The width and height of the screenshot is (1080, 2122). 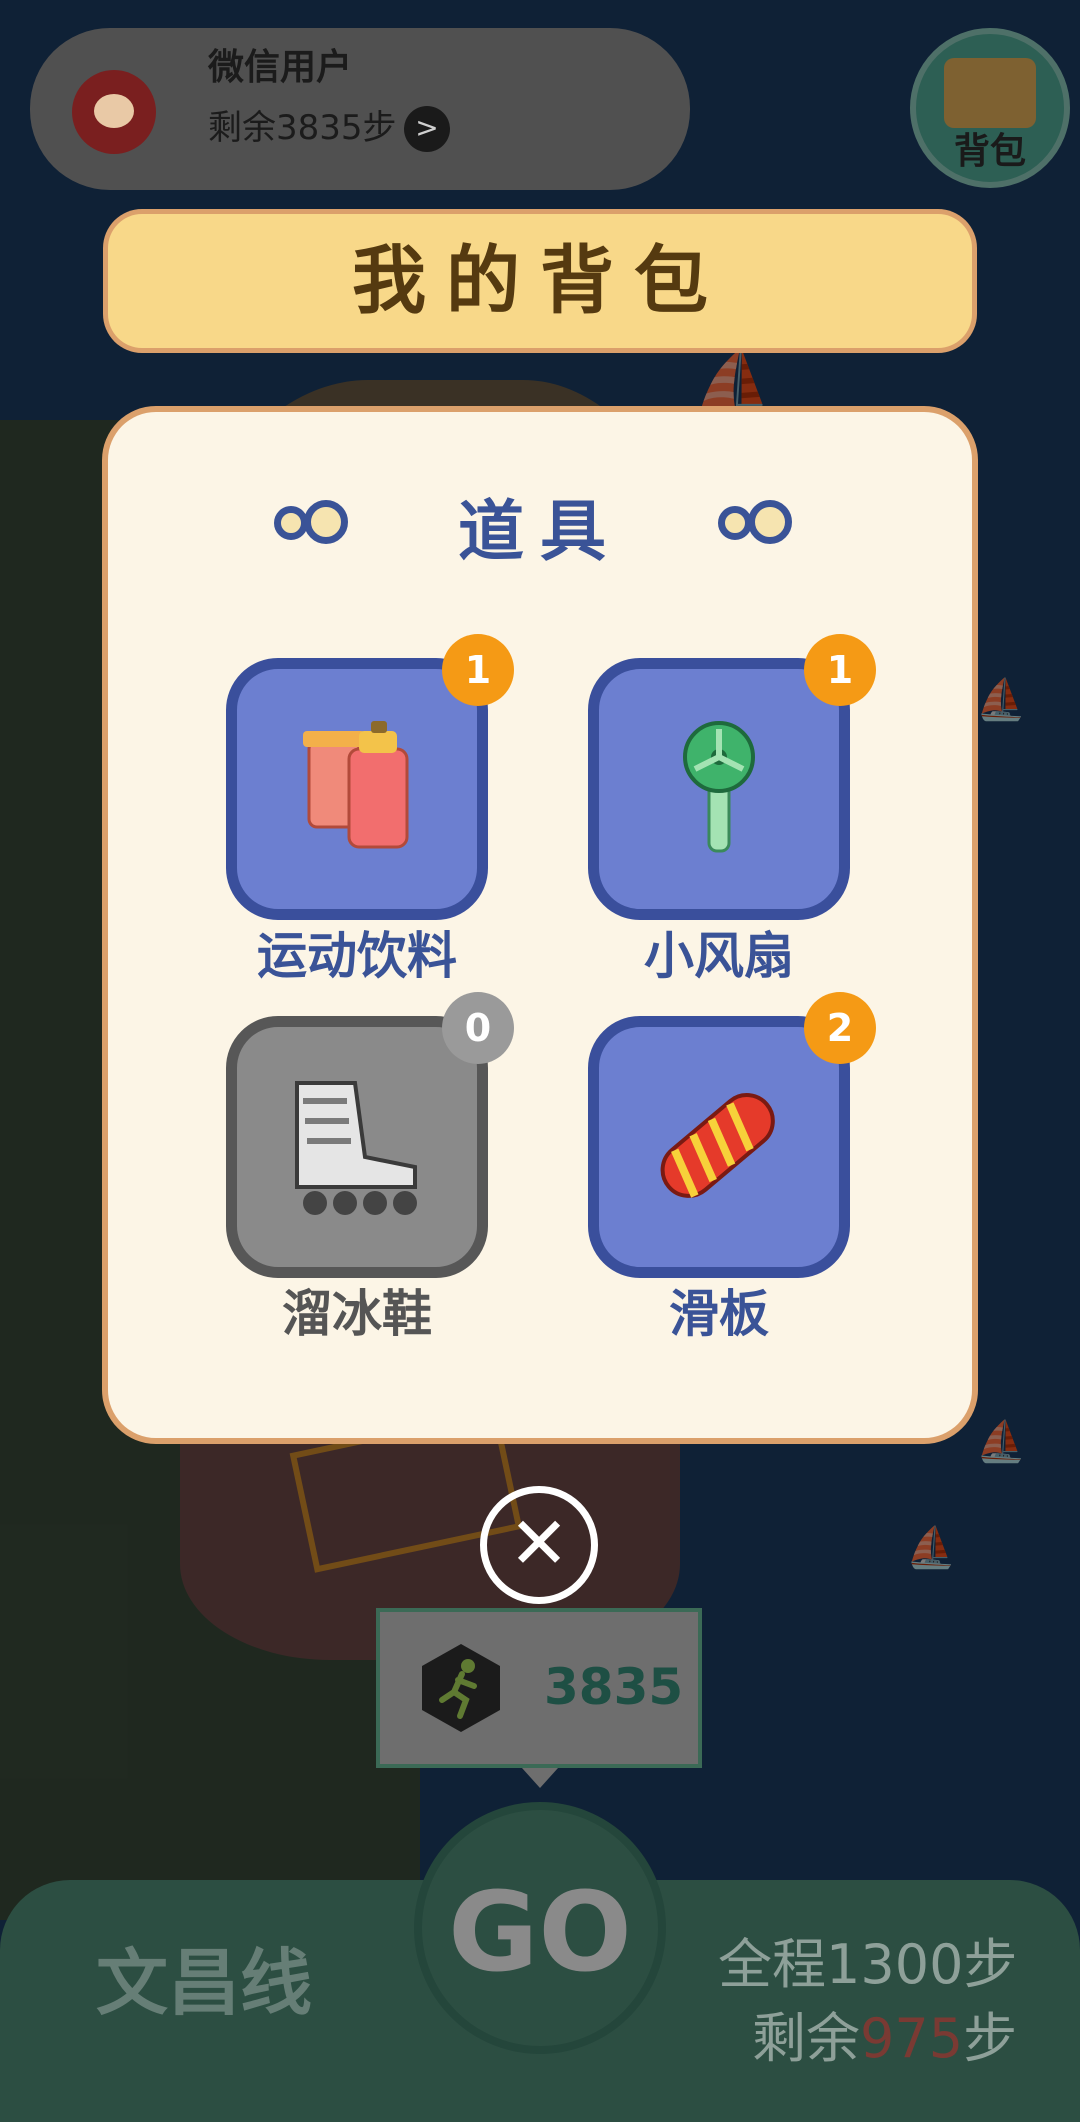 I want to click on remain-prefix: 剩余, so click(x=806, y=2038).